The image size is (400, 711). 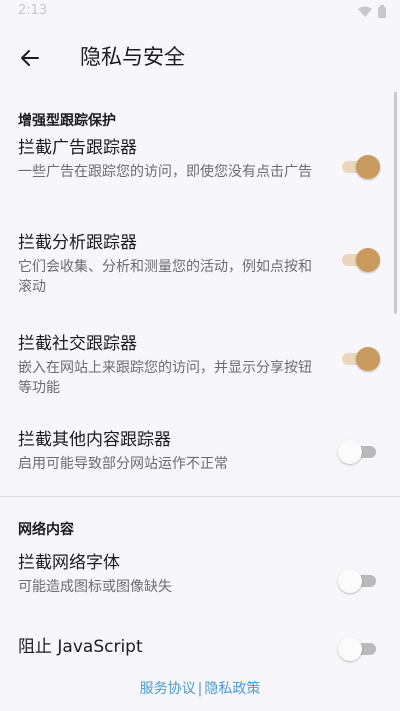 What do you see at coordinates (382, 11) in the screenshot?
I see `battery-icon` at bounding box center [382, 11].